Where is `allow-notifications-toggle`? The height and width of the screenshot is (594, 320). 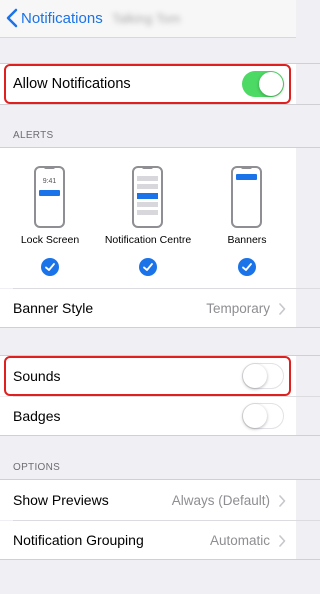
allow-notifications-toggle is located at coordinates (263, 84).